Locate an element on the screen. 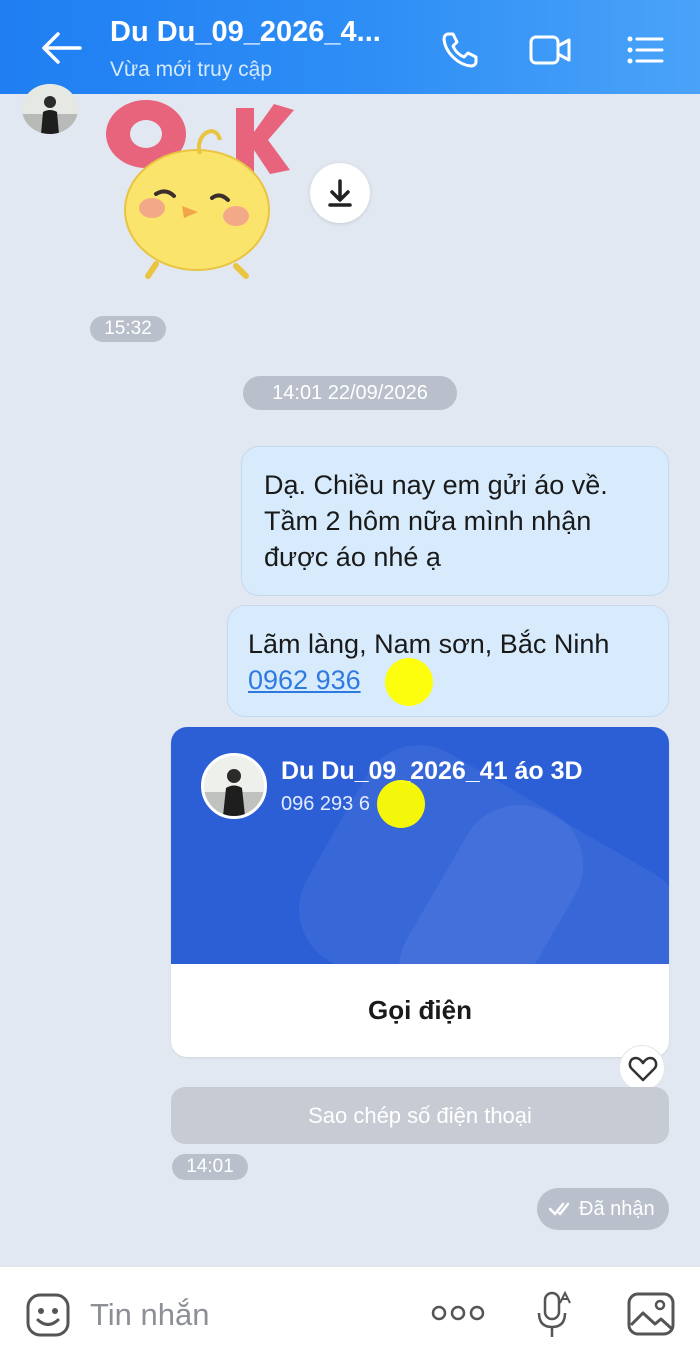  more-icon is located at coordinates (458, 1313).